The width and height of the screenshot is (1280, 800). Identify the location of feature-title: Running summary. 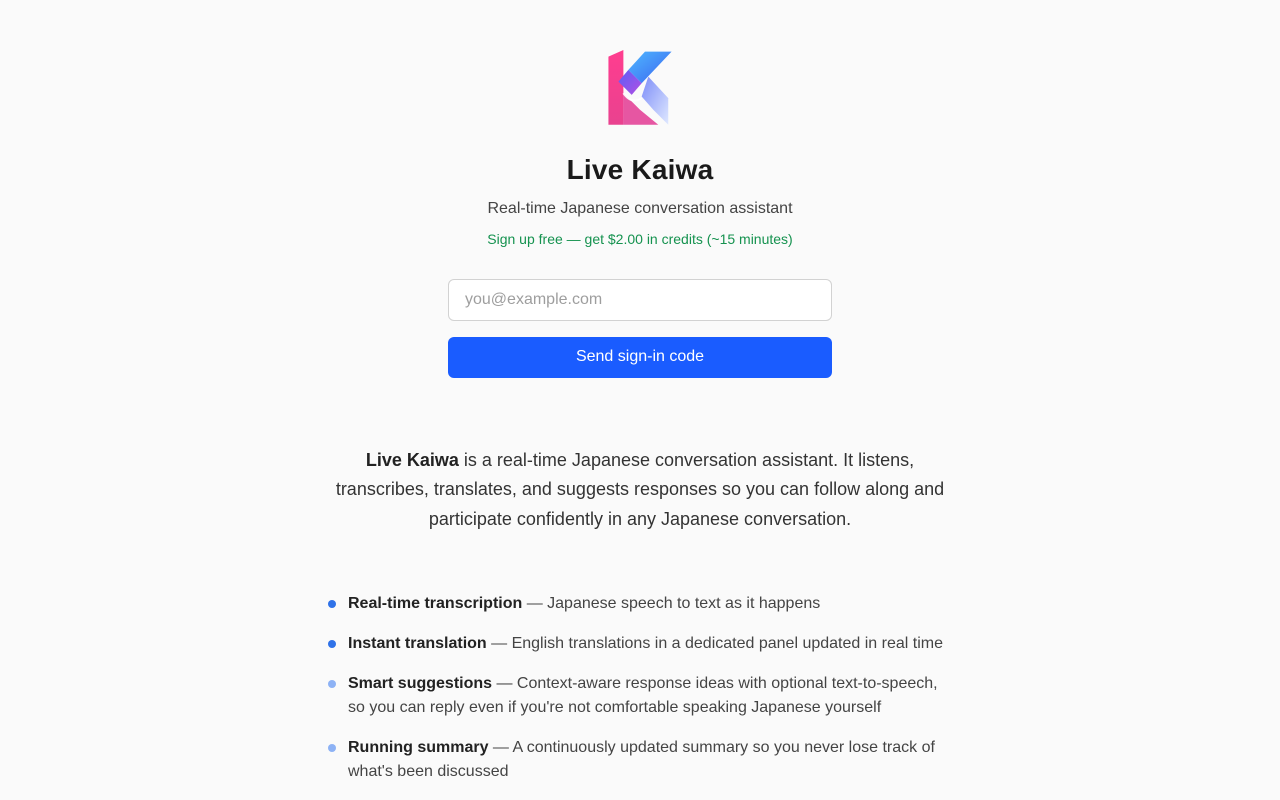
(418, 747).